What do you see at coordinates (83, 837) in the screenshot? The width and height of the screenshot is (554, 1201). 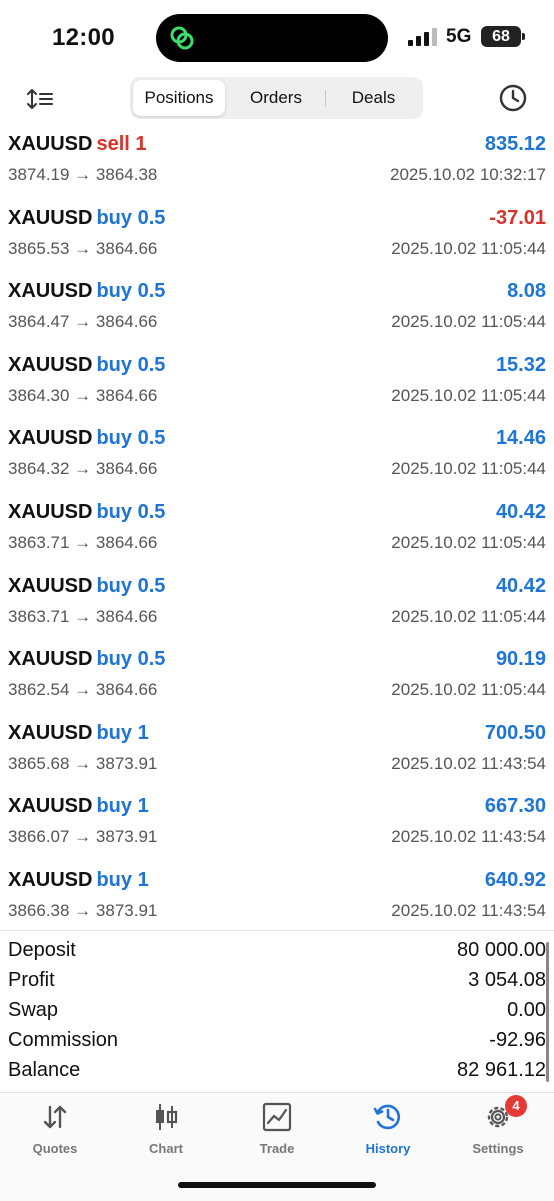 I see `trade-prices: 3866.07 → 3873.91` at bounding box center [83, 837].